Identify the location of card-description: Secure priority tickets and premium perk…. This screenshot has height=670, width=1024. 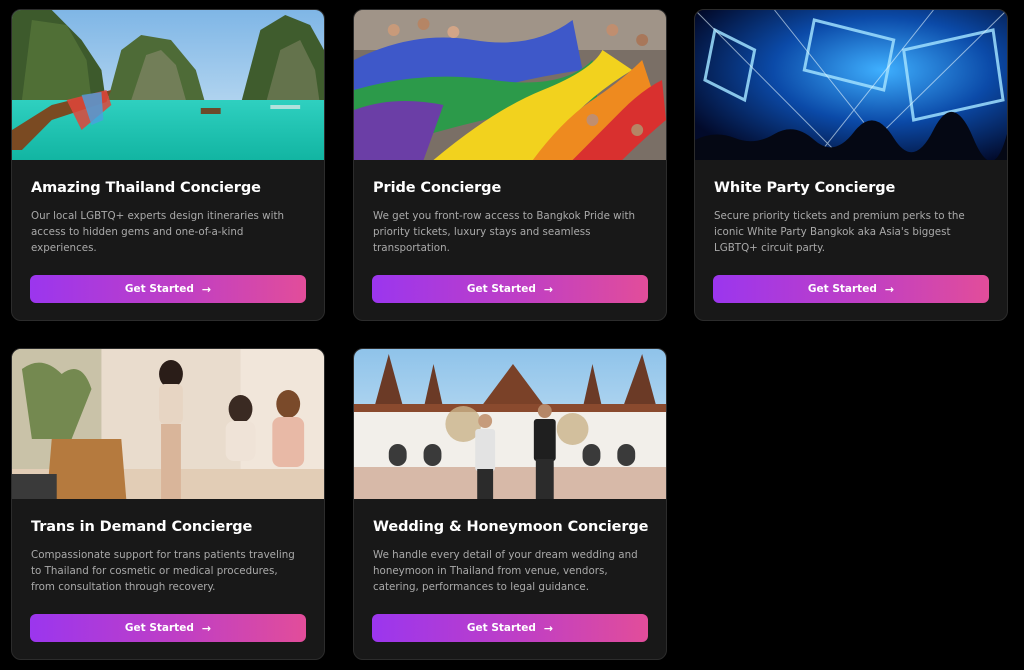
(839, 232).